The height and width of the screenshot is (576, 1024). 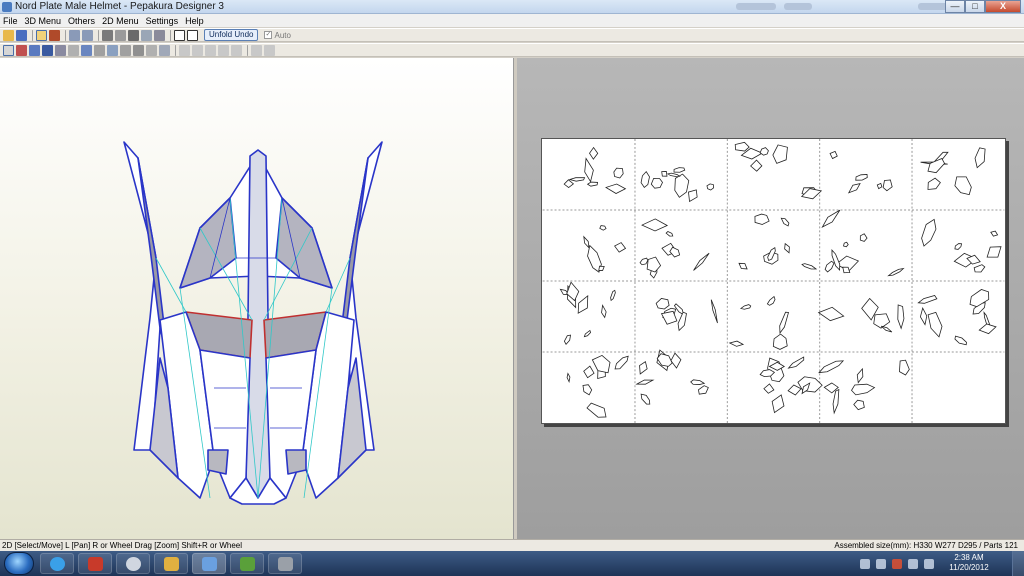 What do you see at coordinates (43, 21) in the screenshot?
I see `menu-3d: 3D Menu` at bounding box center [43, 21].